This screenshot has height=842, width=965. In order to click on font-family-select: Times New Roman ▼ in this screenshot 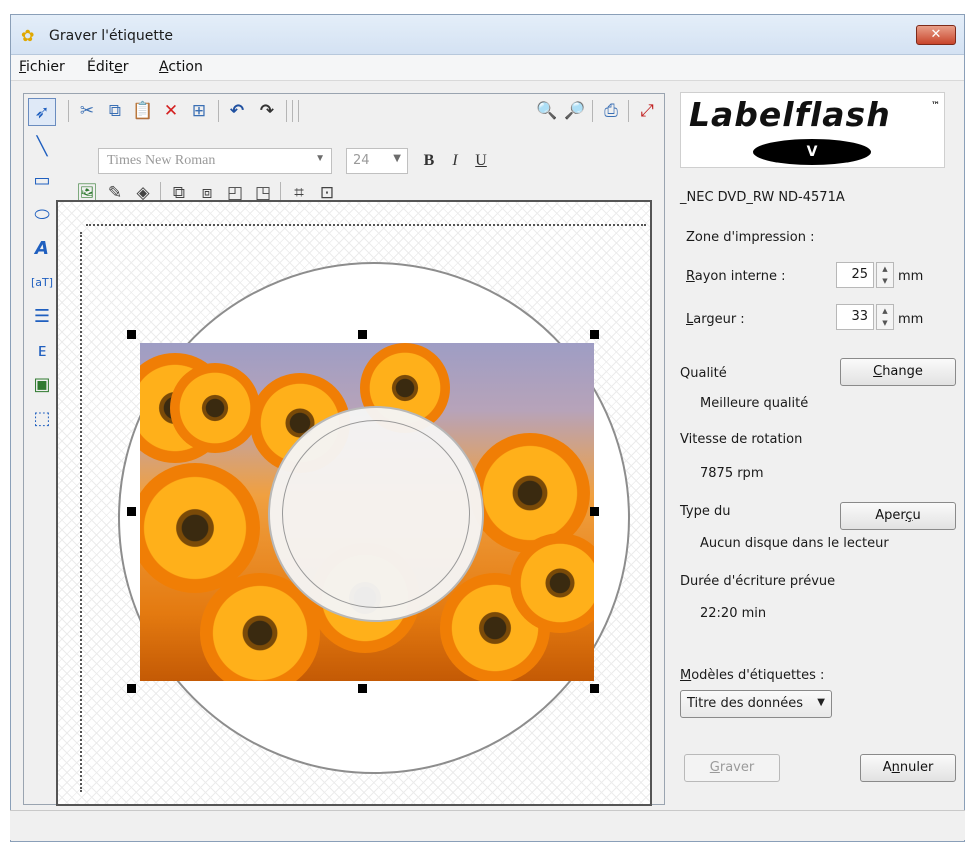, I will do `click(215, 161)`.